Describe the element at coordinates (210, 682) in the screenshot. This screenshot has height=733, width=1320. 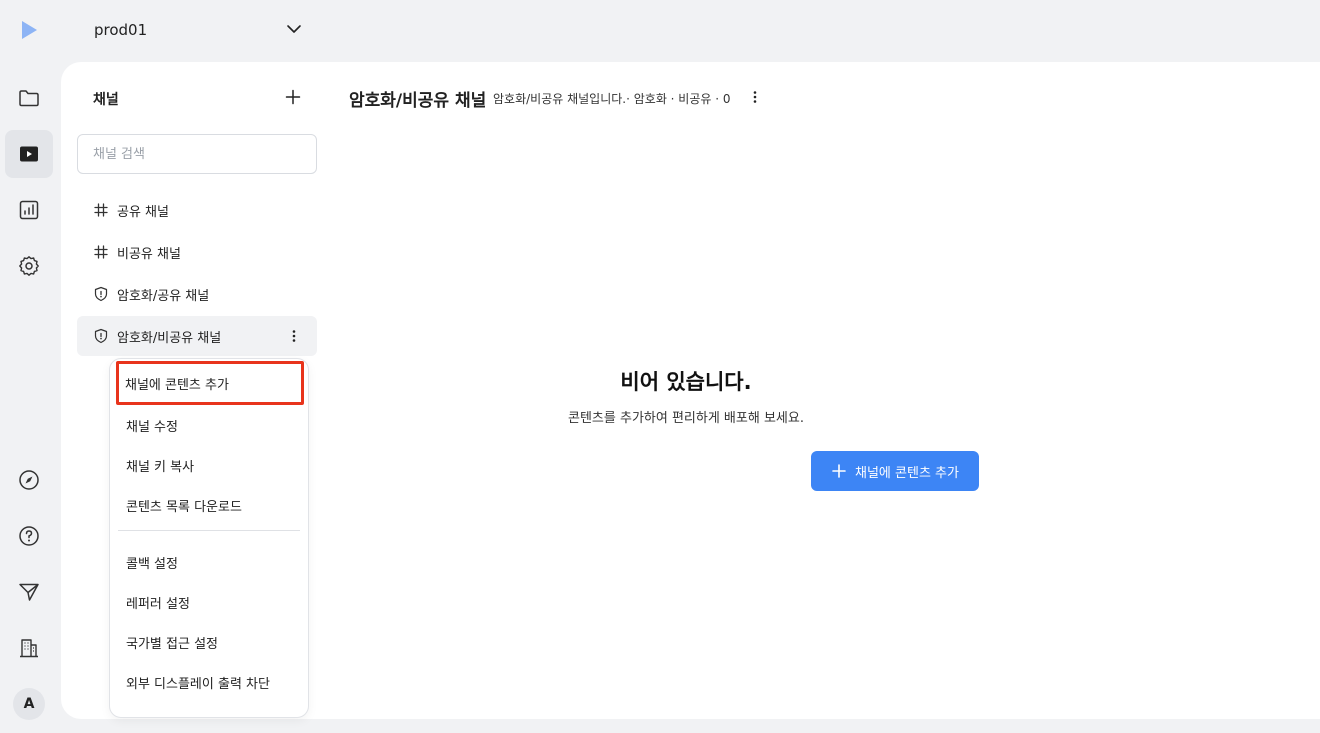
I see `menu-item-block-external-display: 외부 디스플레이 출력 차단` at that location.